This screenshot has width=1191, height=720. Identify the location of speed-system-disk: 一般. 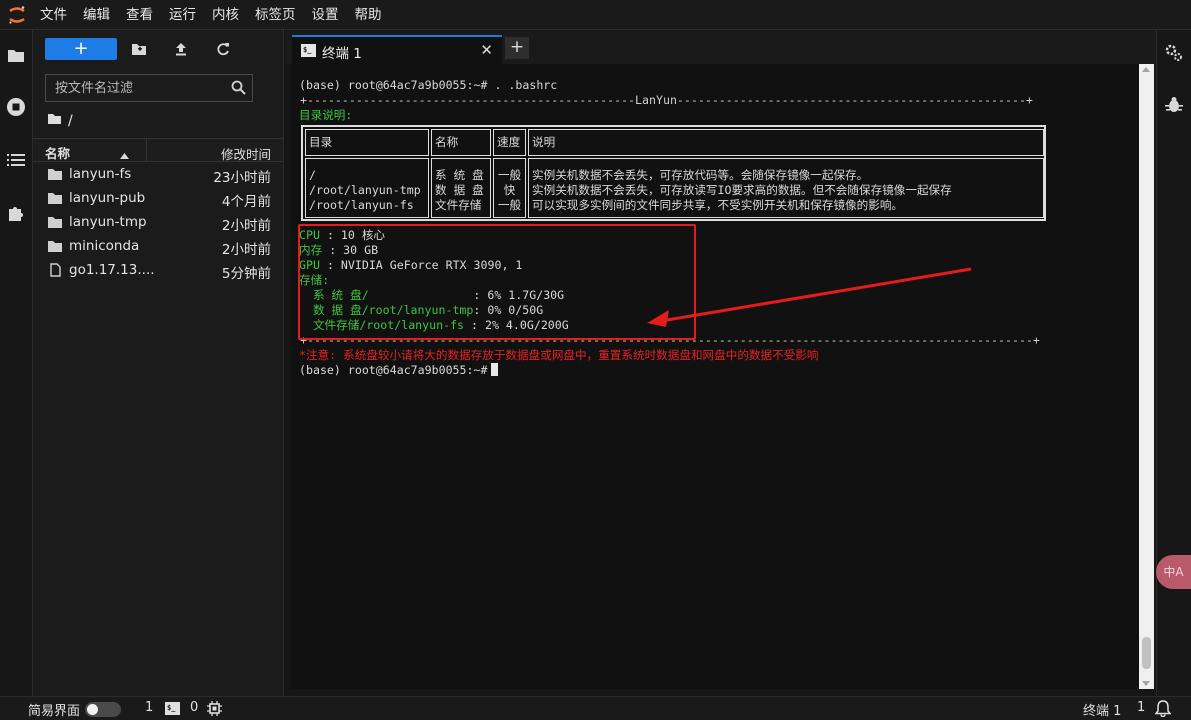
(509, 175).